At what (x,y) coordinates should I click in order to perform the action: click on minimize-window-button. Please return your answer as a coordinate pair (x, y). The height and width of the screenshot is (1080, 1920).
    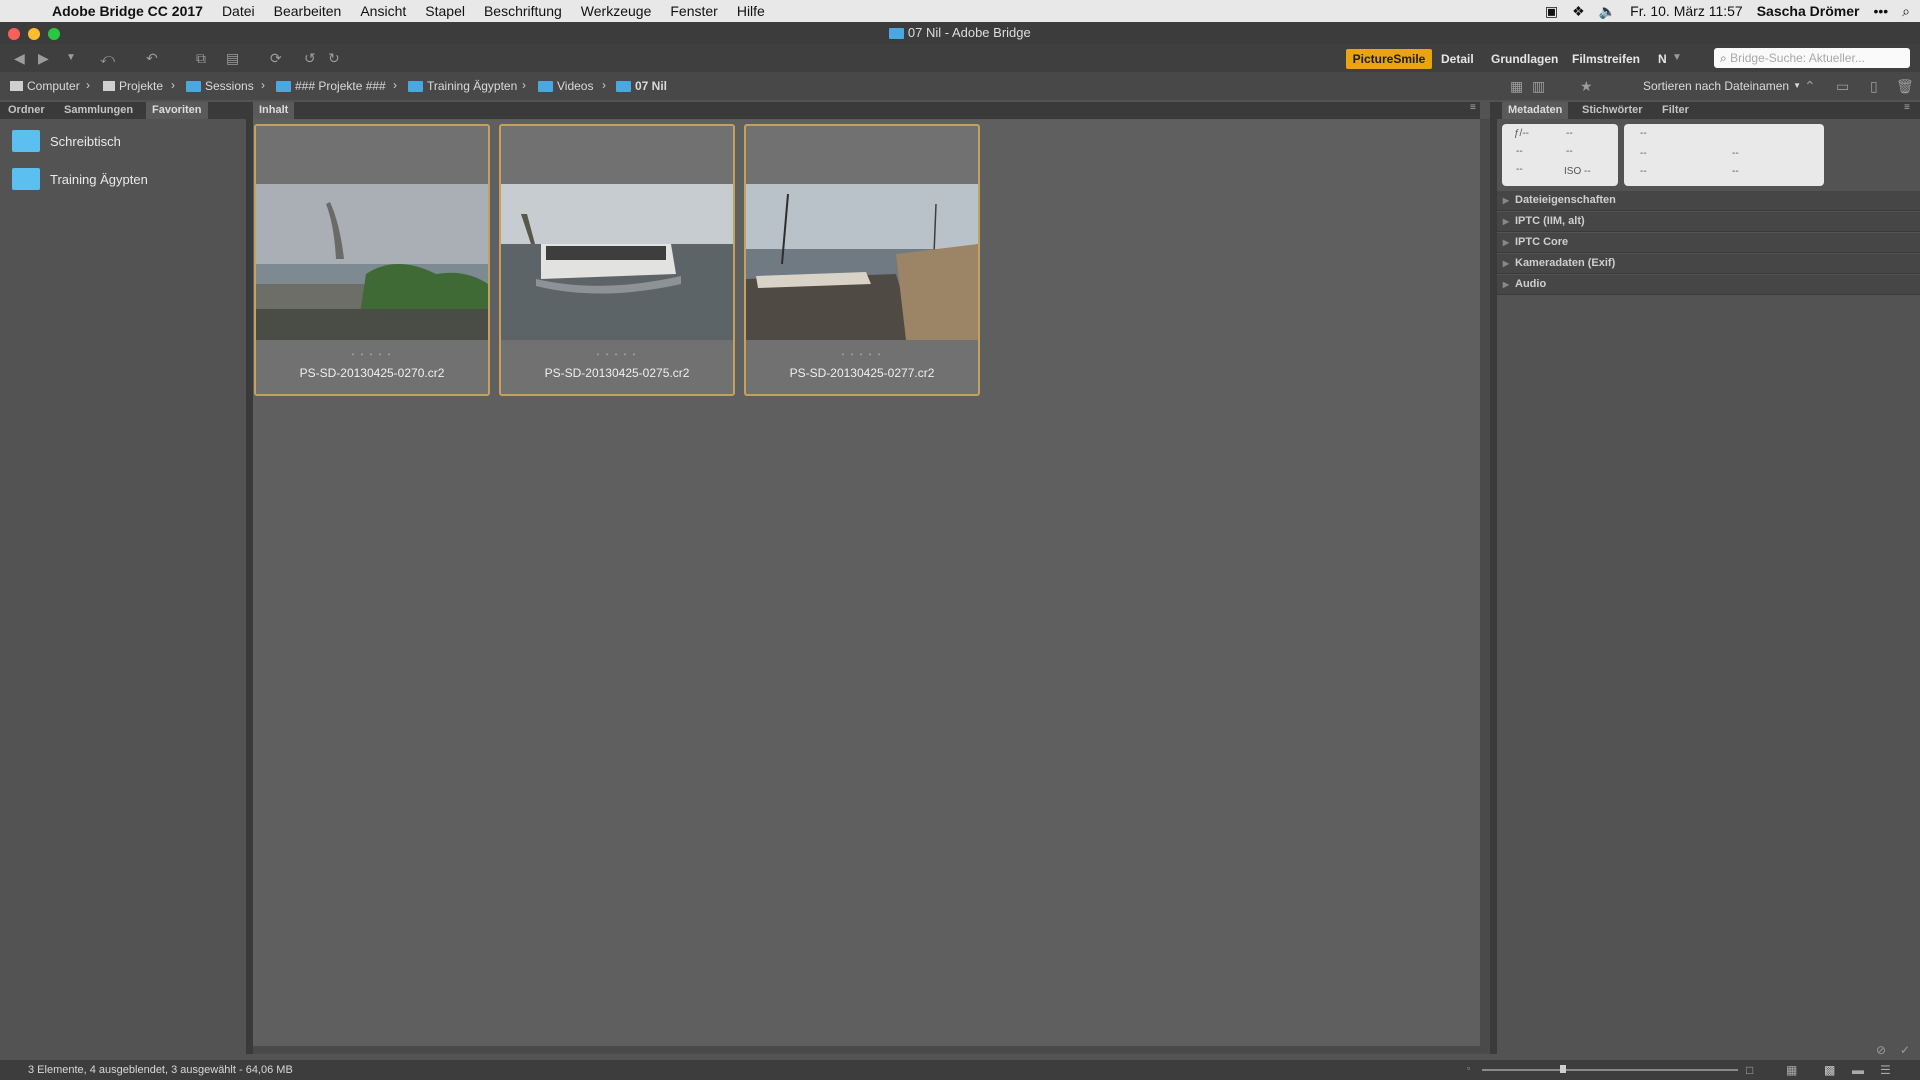
    Looking at the image, I should click on (34, 34).